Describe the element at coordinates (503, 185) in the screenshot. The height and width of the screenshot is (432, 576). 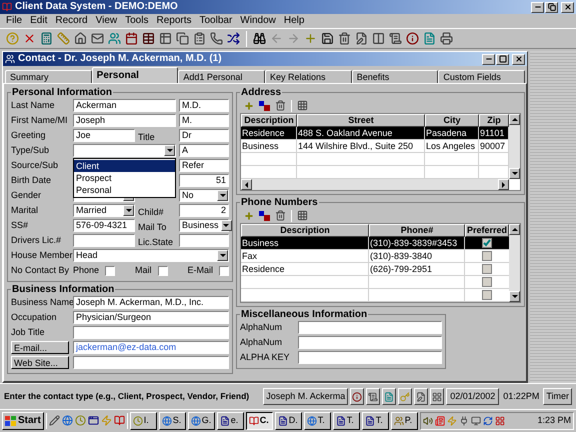
I see `right-arrow-icon` at that location.